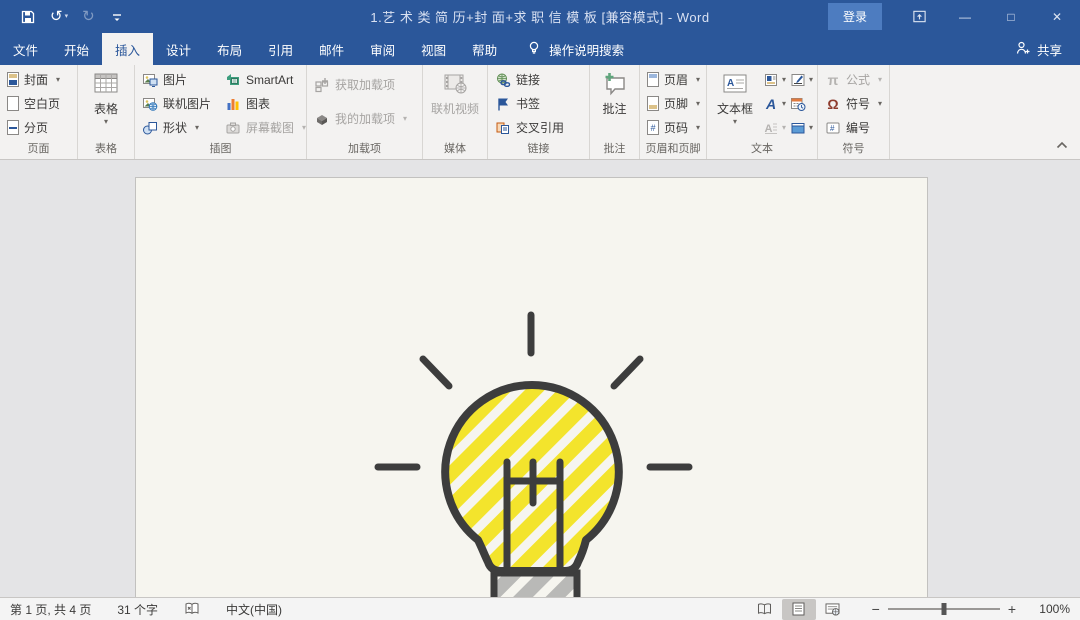 The width and height of the screenshot is (1080, 620). Describe the element at coordinates (833, 103) in the screenshot. I see `omega-icon: Ω` at that location.